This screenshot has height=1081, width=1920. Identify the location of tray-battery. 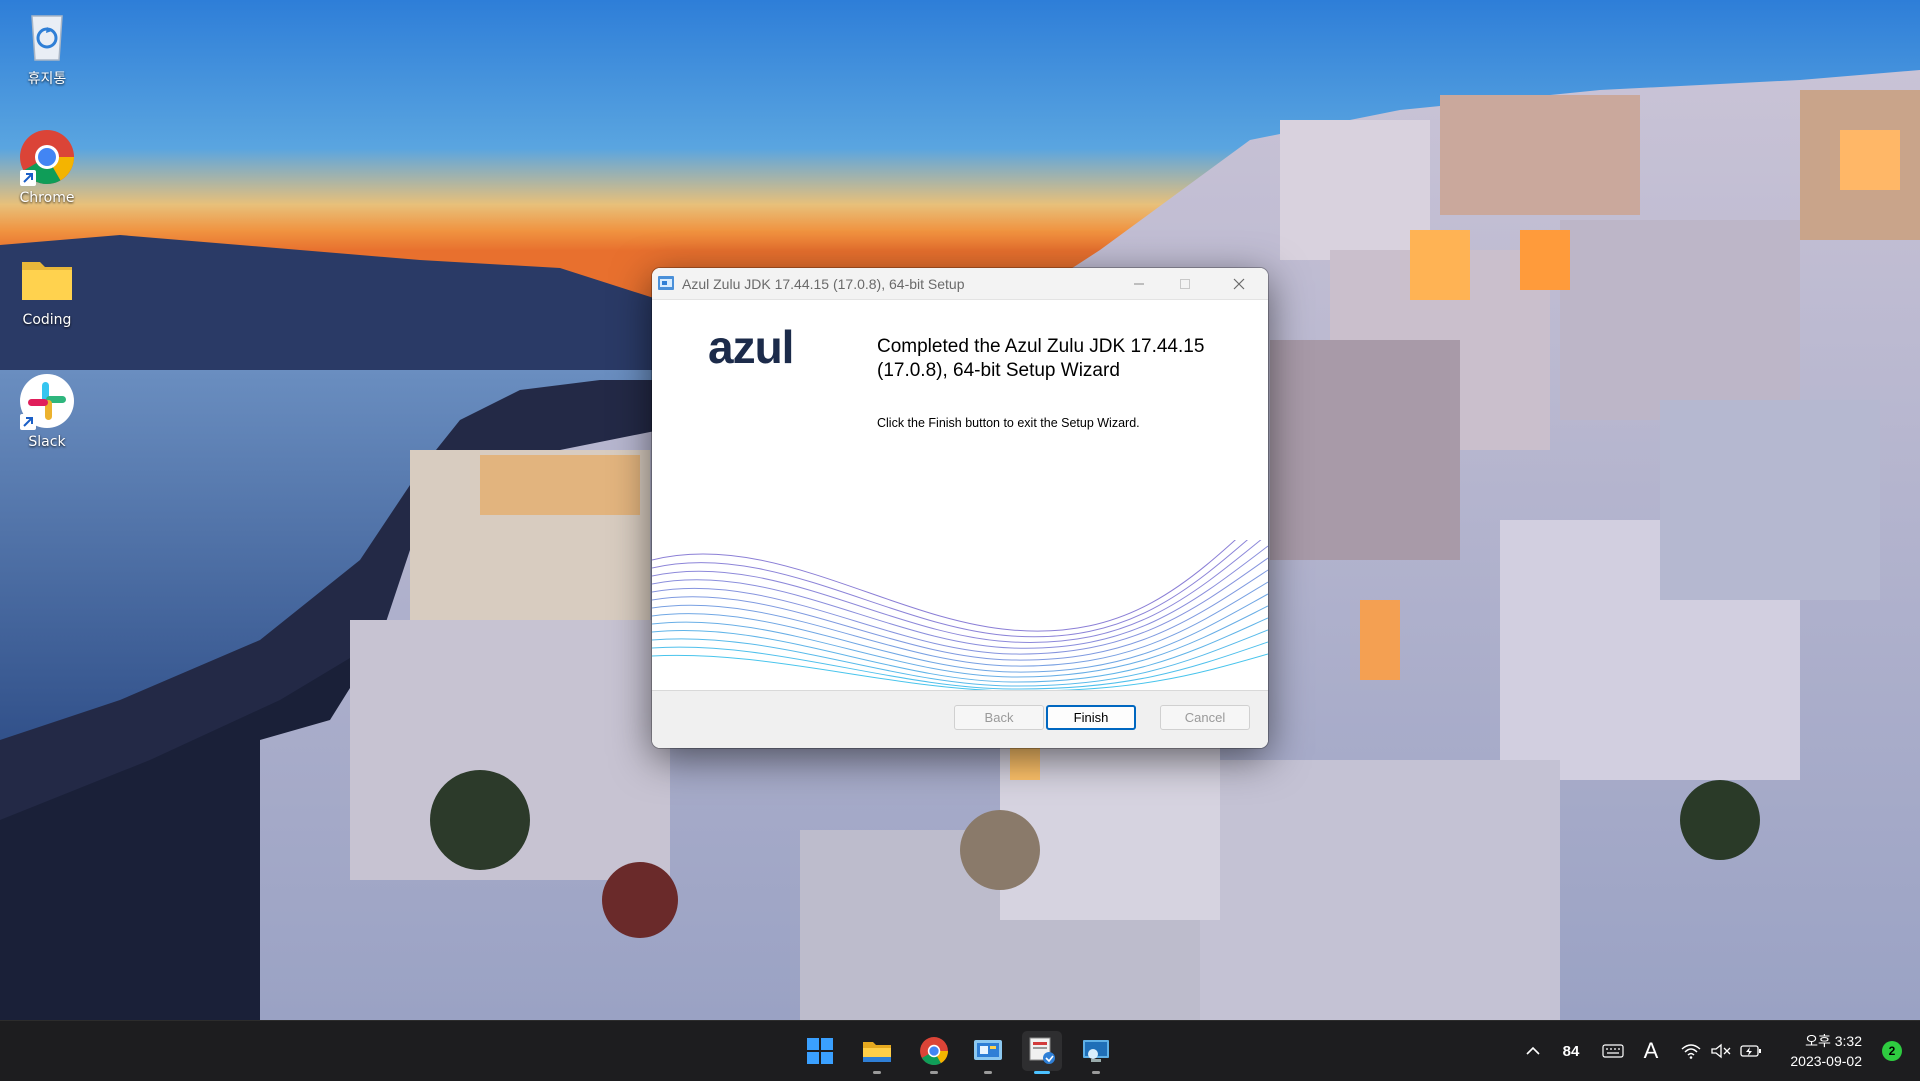
(1751, 1051).